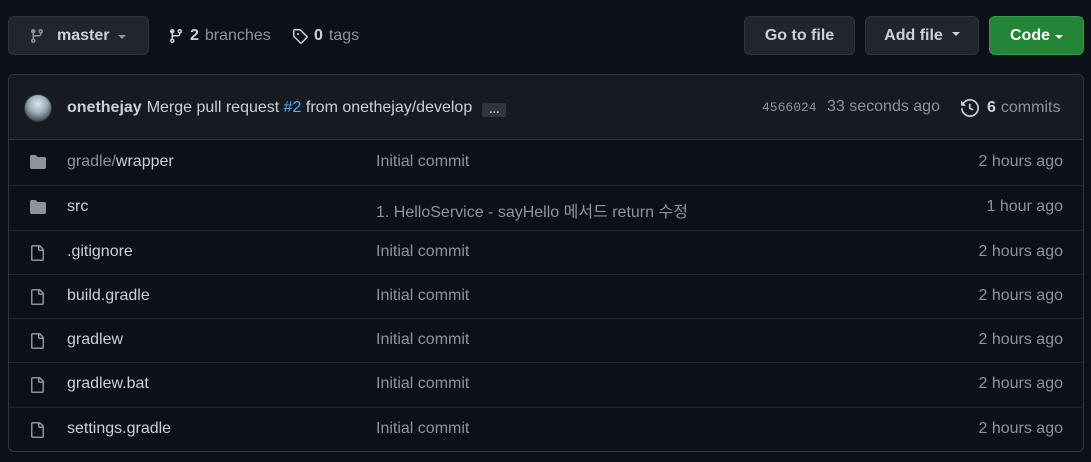  I want to click on tags-count: 0, so click(318, 35).